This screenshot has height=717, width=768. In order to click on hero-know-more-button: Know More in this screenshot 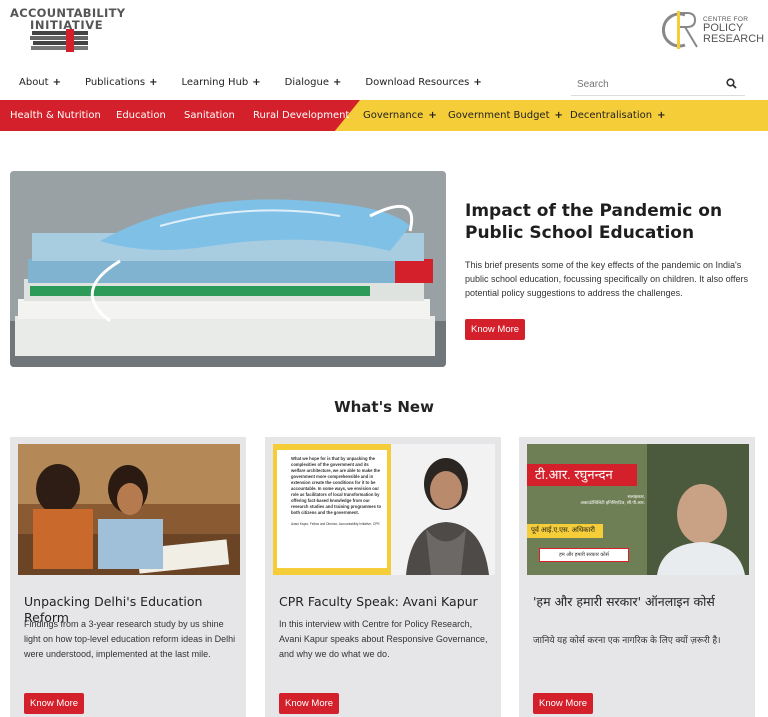, I will do `click(495, 329)`.